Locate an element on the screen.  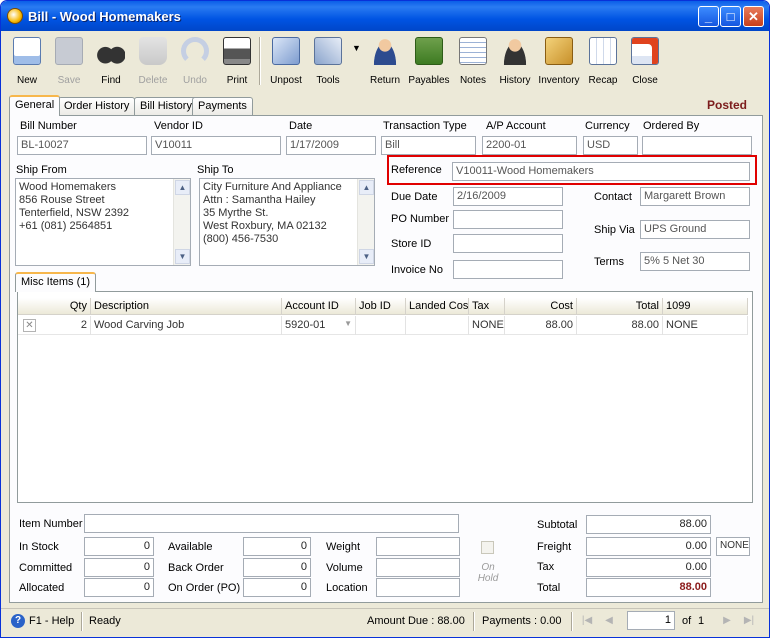
col-tax: Tax is located at coordinates (487, 306).